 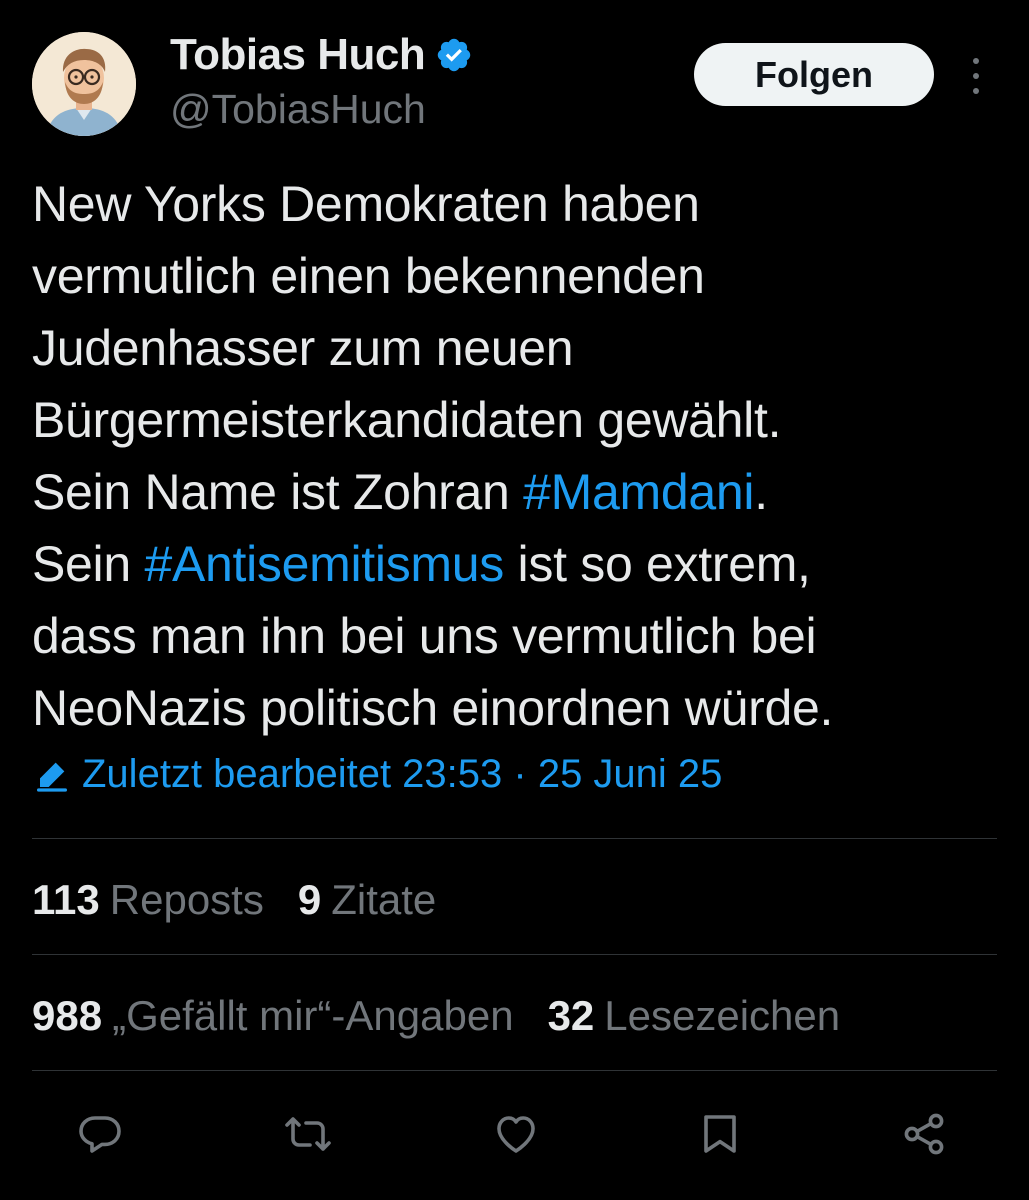 I want to click on tweet-text-line: New Yorks Demokraten haben, so click(x=512, y=204).